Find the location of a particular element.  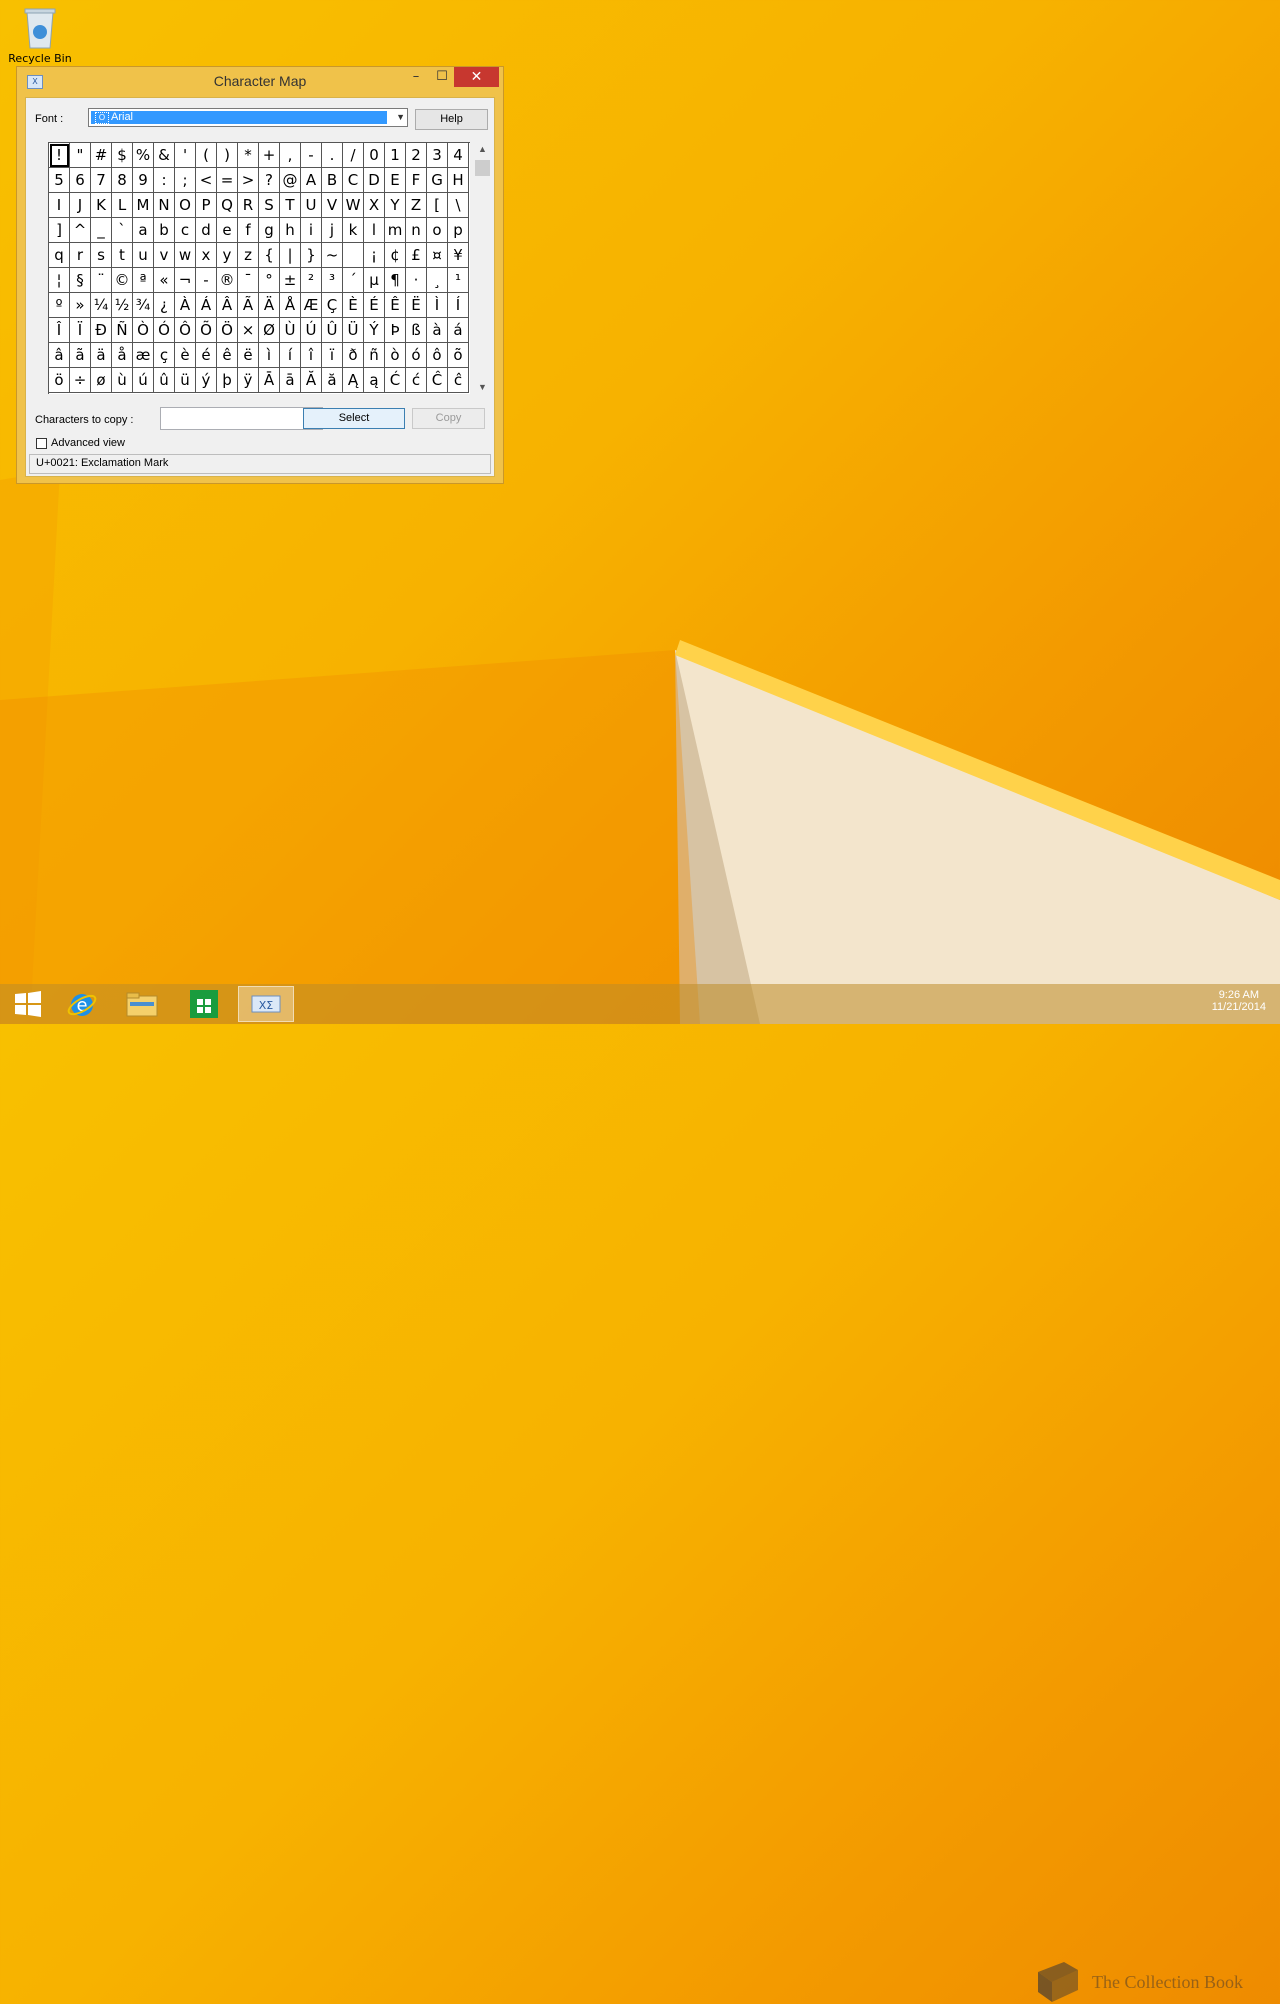

select-button: Select is located at coordinates (354, 418).